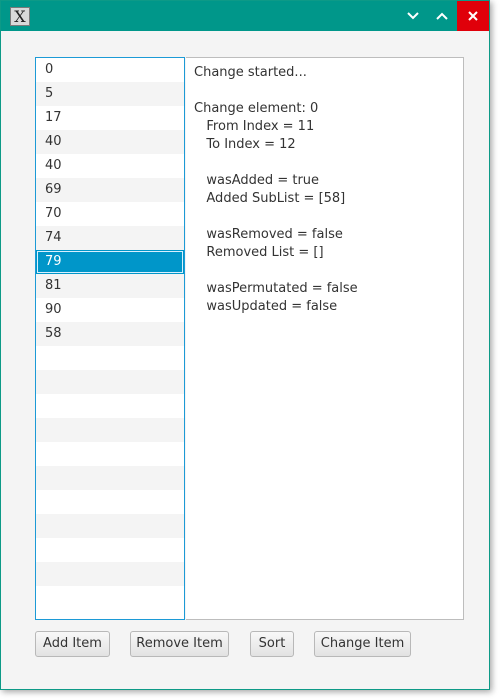 Image resolution: width=501 pixels, height=700 pixels. I want to click on list-item: 81, so click(110, 286).